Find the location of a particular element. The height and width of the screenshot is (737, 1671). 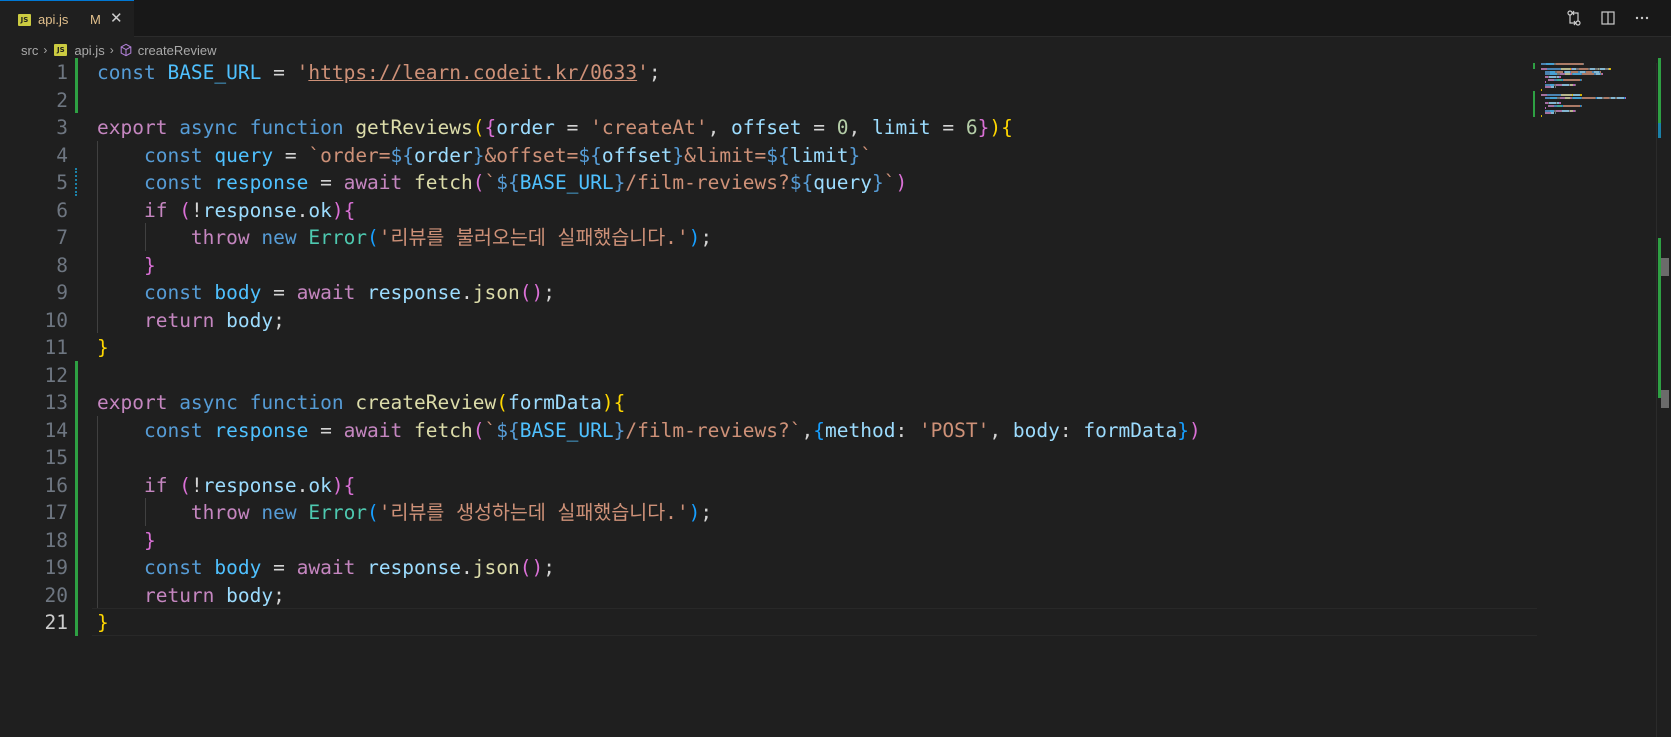

line-number: 17 is located at coordinates (56, 512).